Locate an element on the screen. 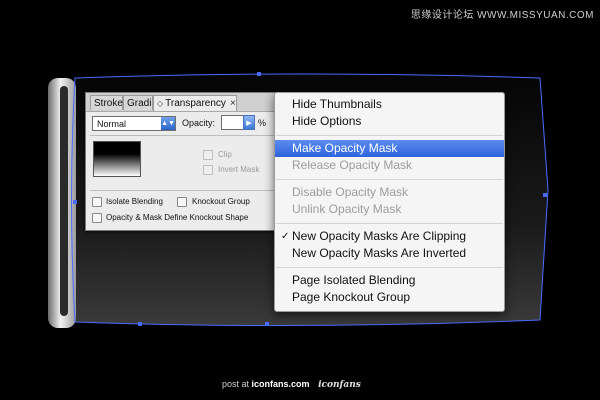 The width and height of the screenshot is (600, 400). menu-item-new-masks-inverted: New Opacity Masks Are Inverted is located at coordinates (389, 253).